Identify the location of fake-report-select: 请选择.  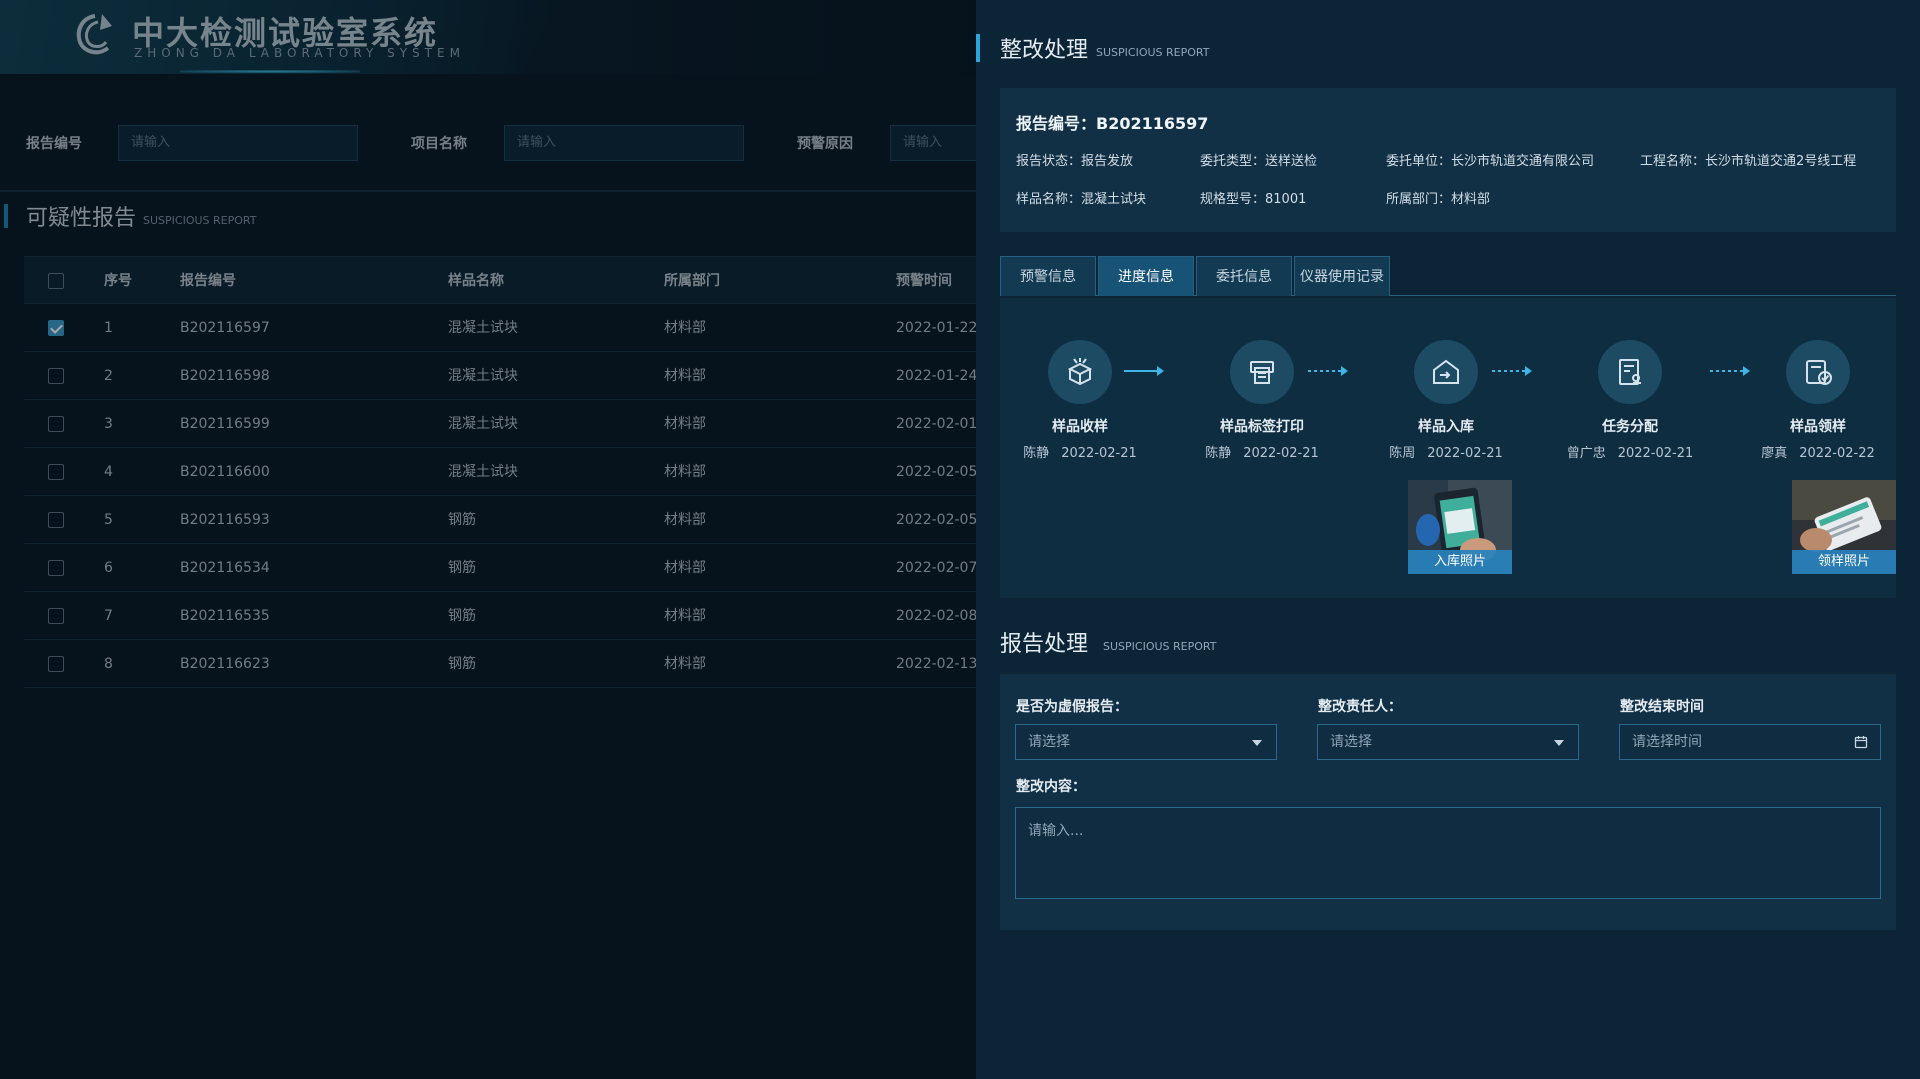
(1146, 742).